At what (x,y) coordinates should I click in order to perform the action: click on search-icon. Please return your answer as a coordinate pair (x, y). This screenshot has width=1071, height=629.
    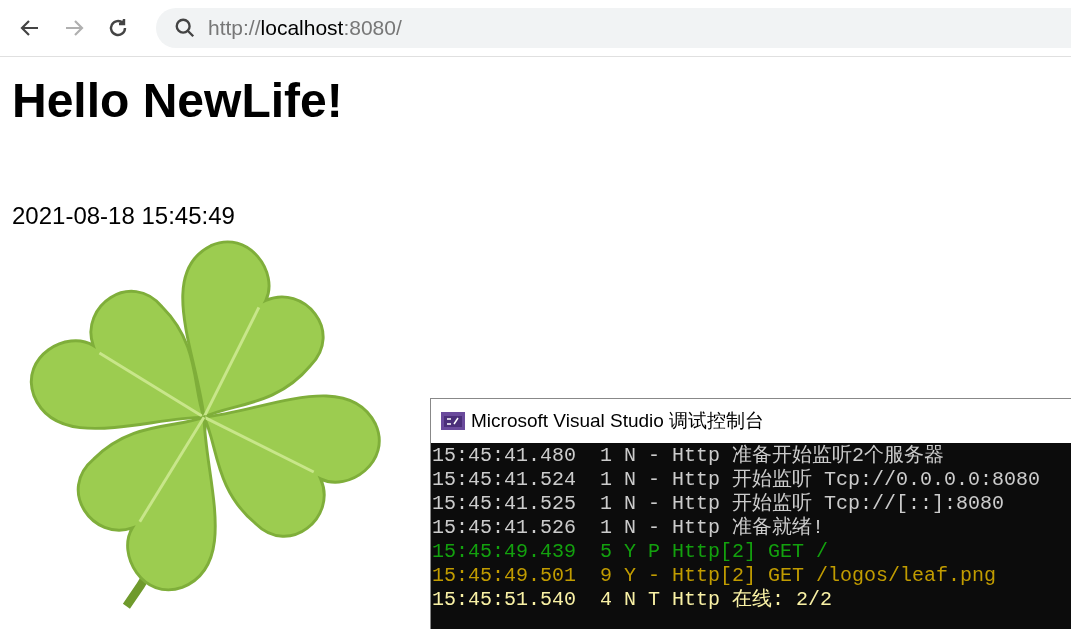
    Looking at the image, I should click on (185, 28).